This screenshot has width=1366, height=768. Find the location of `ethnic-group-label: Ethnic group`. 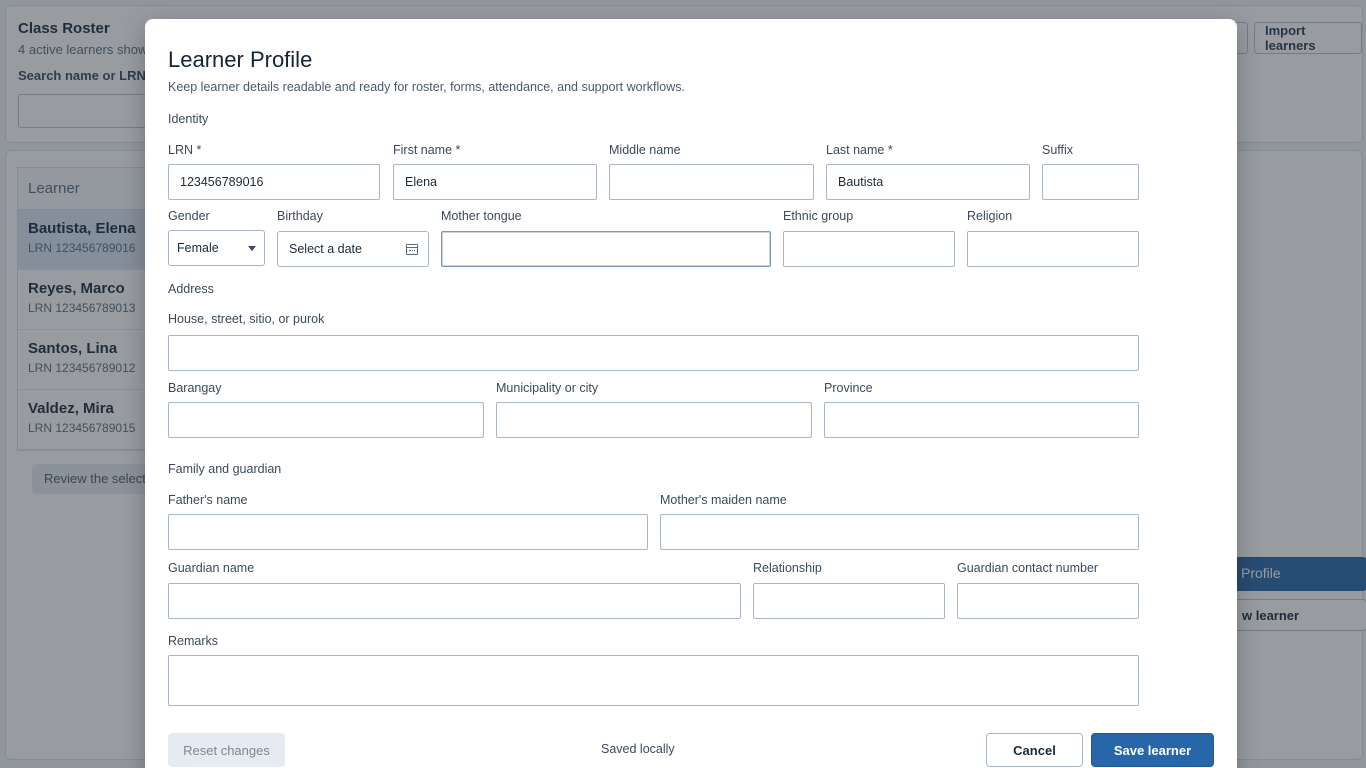

ethnic-group-label: Ethnic group is located at coordinates (818, 216).